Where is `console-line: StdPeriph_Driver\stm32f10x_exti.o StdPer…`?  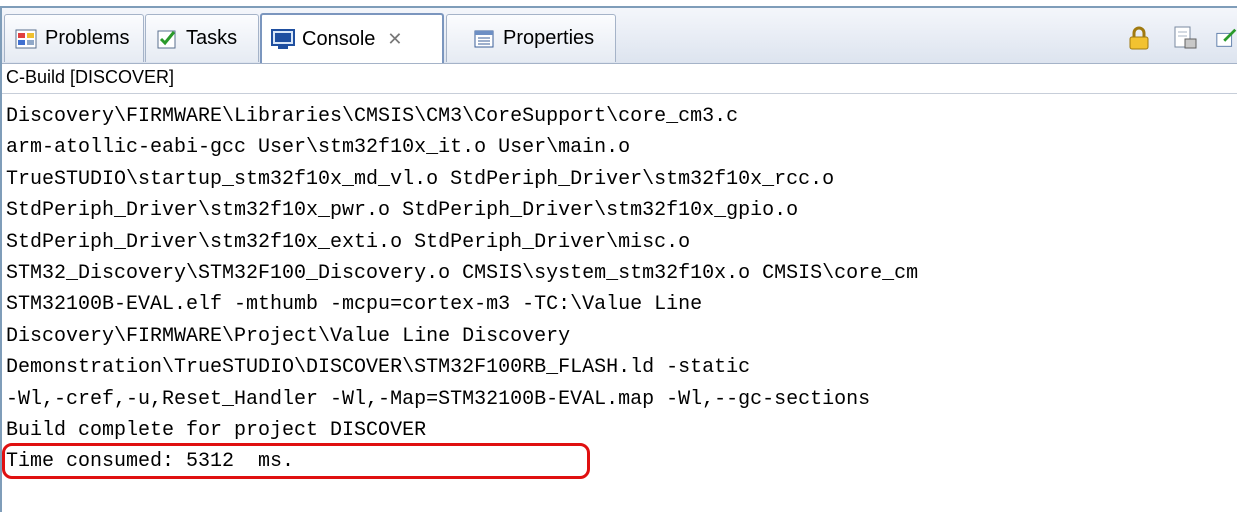 console-line: StdPeriph_Driver\stm32f10x_exti.o StdPer… is located at coordinates (348, 242).